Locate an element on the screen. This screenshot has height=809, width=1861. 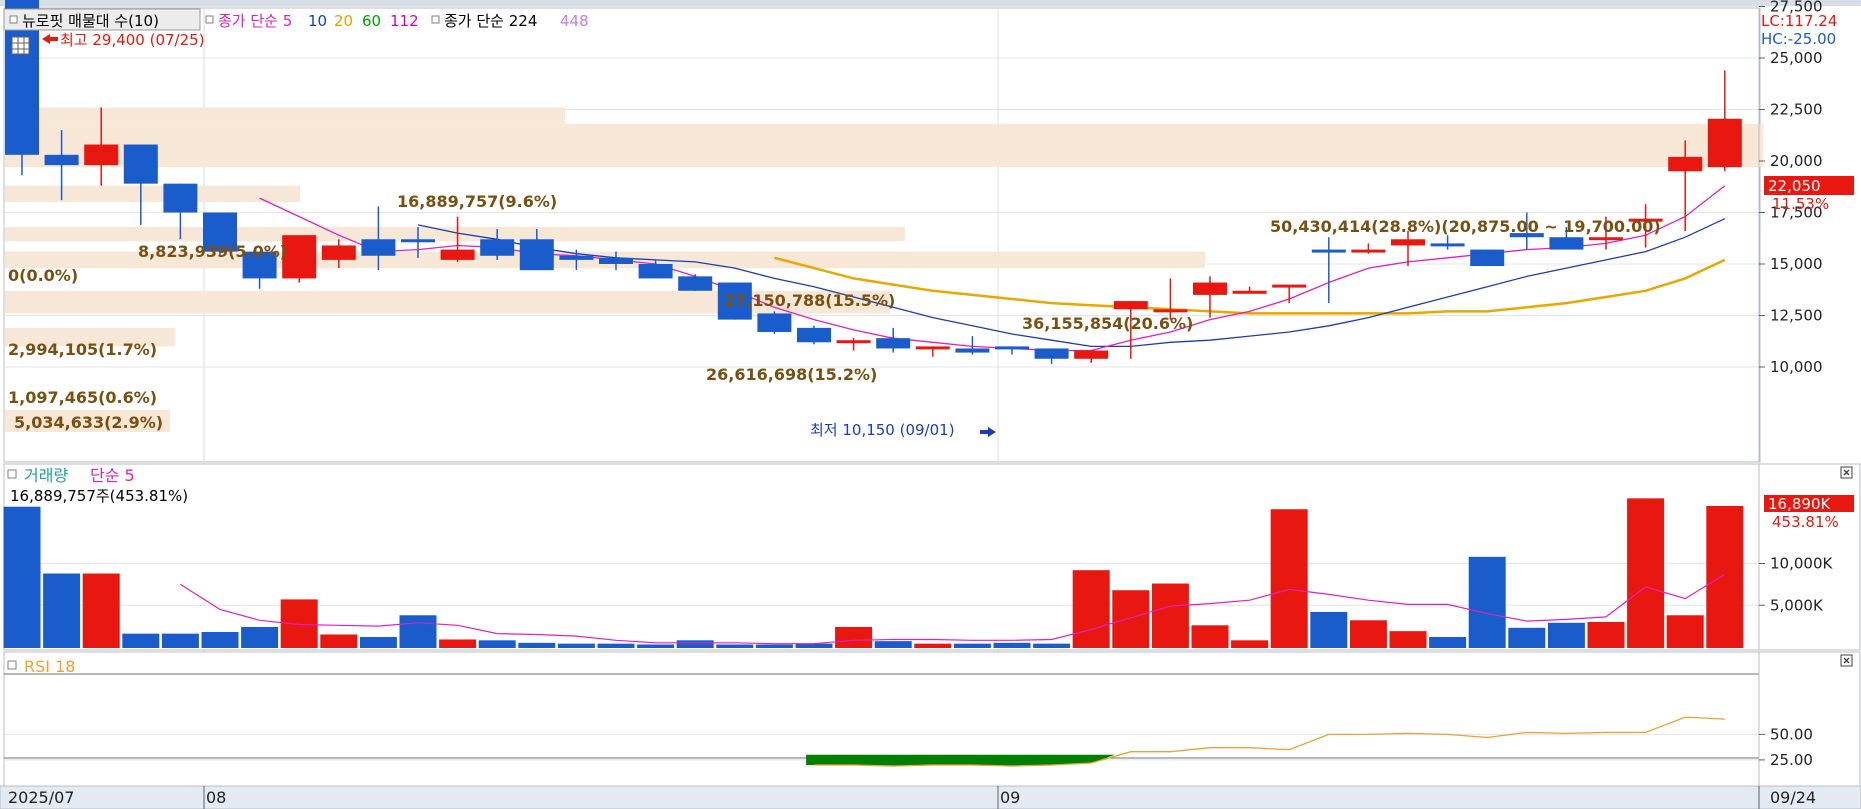
x-axis-label: 08 is located at coordinates (216, 797).